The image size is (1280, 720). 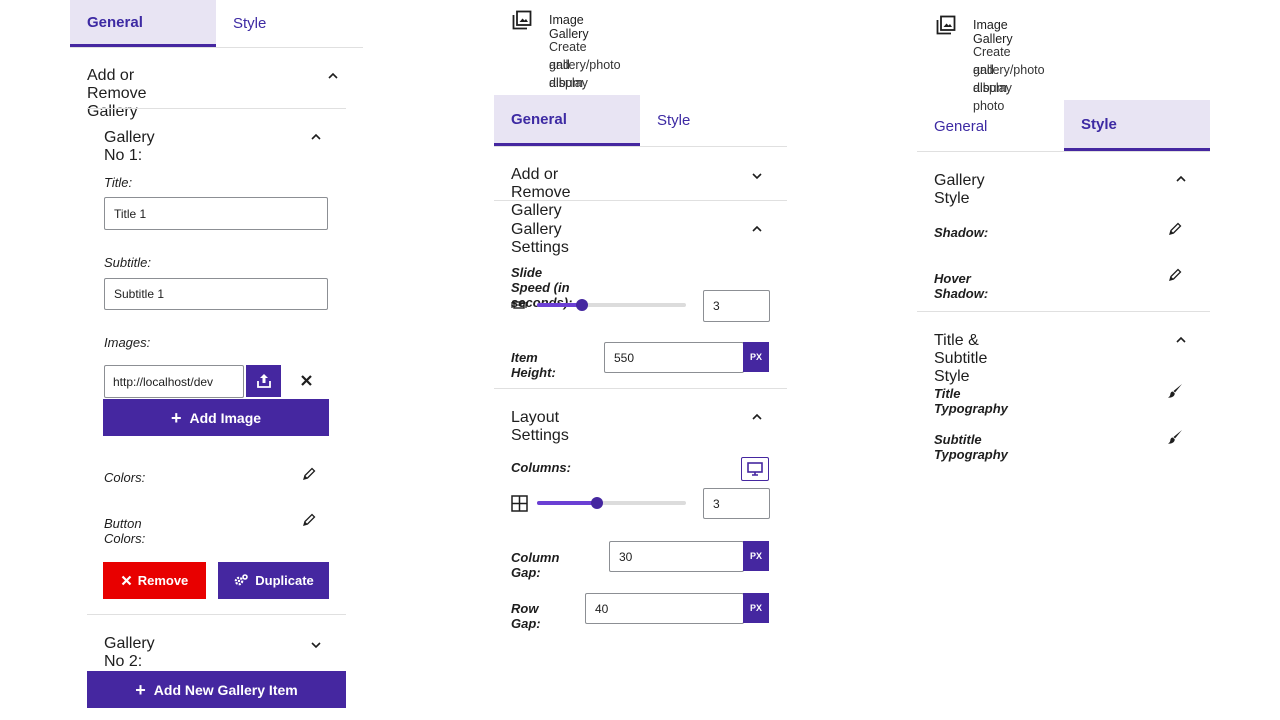 I want to click on responsive-device-button, so click(x=755, y=469).